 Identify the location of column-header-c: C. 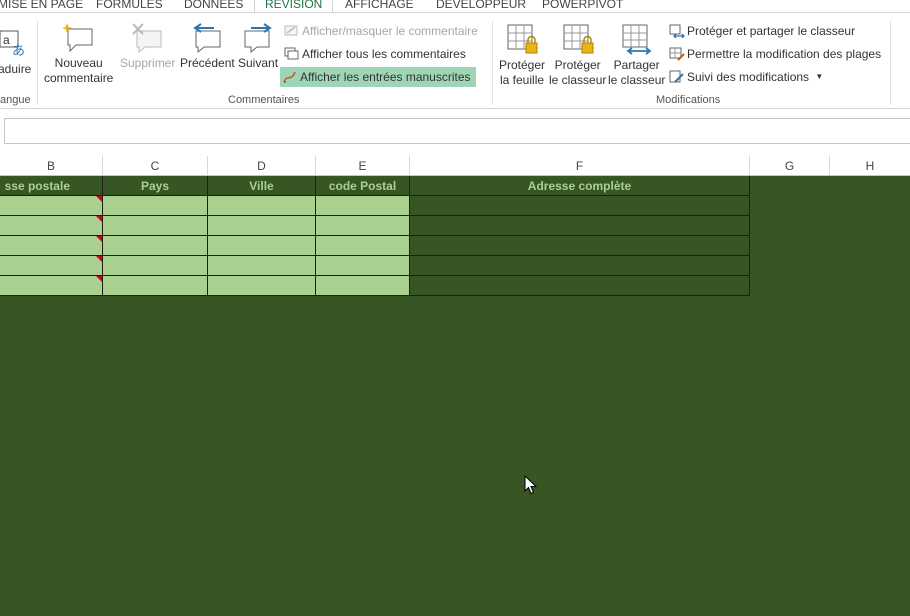
(155, 165).